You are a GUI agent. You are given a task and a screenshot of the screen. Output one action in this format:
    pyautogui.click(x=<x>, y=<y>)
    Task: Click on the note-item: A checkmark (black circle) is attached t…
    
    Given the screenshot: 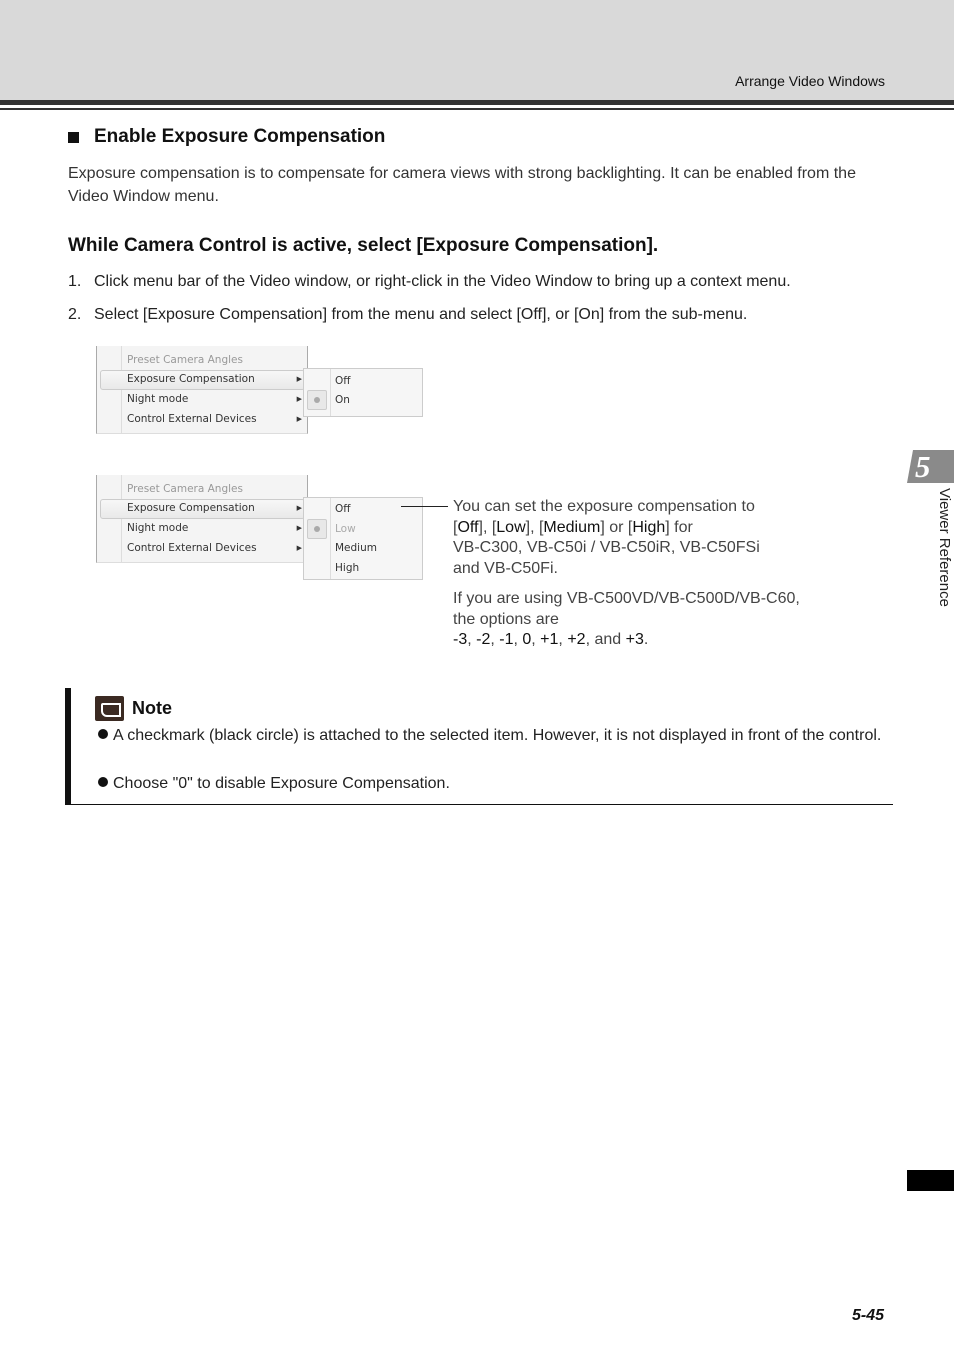 What is the action you would take?
    pyautogui.click(x=491, y=736)
    